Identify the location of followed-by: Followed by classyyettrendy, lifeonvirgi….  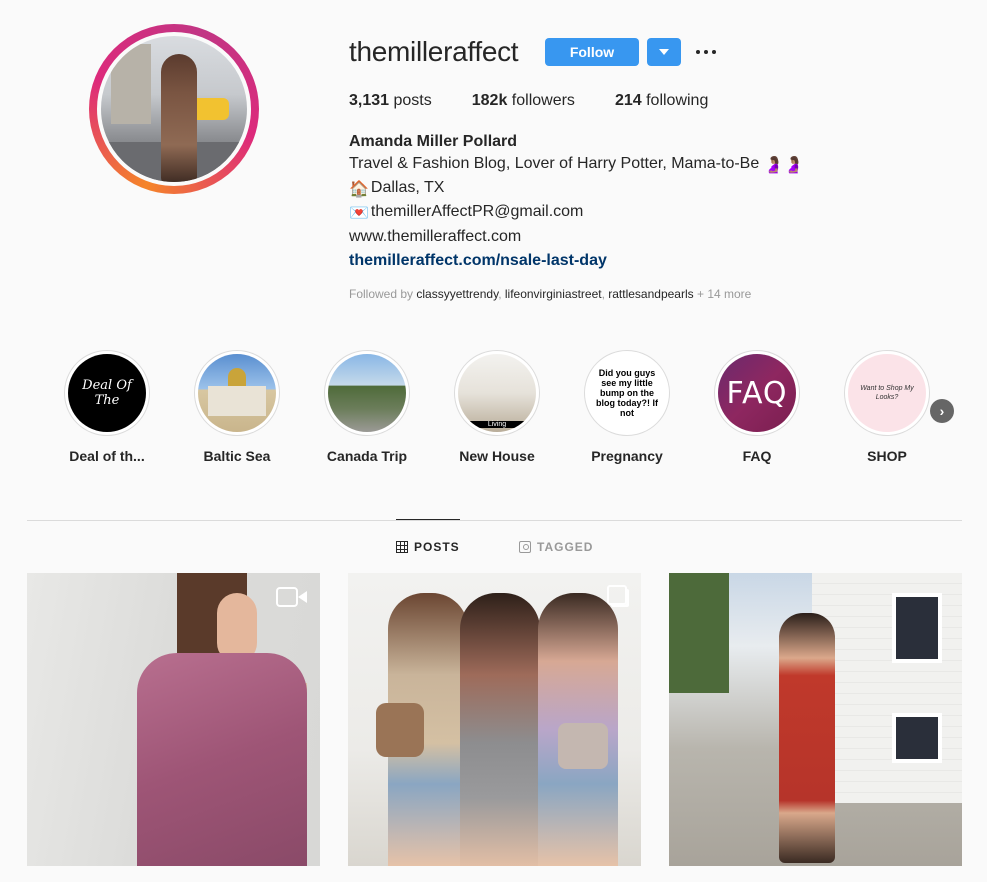
(550, 294).